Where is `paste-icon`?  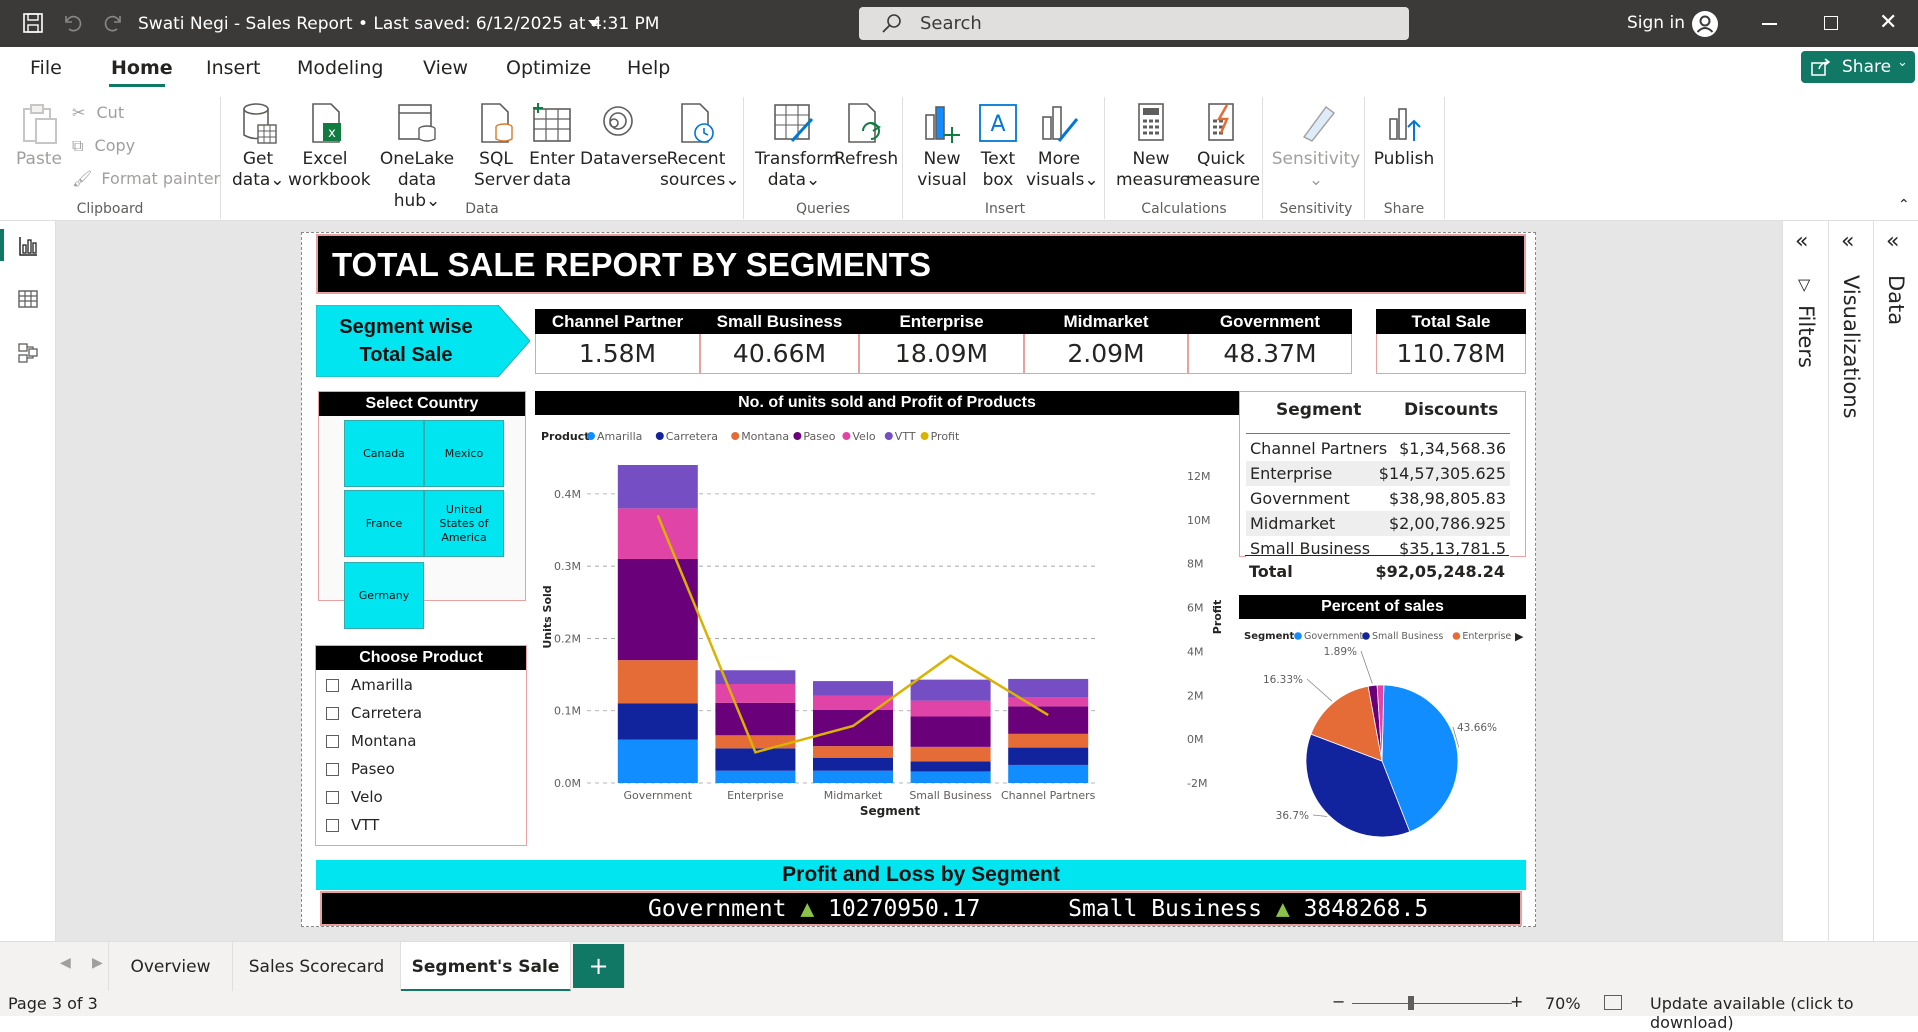
paste-icon is located at coordinates (40, 124).